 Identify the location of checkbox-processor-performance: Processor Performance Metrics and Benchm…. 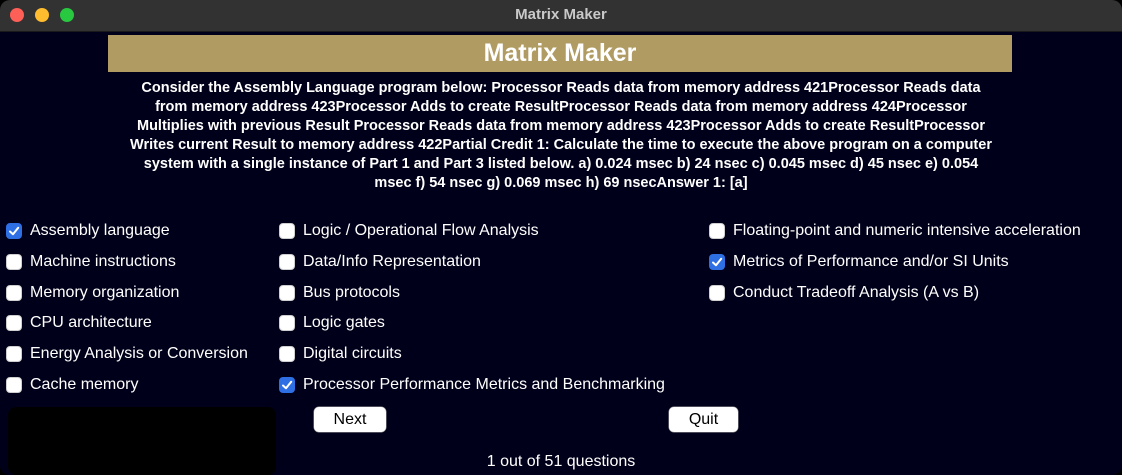
(472, 385).